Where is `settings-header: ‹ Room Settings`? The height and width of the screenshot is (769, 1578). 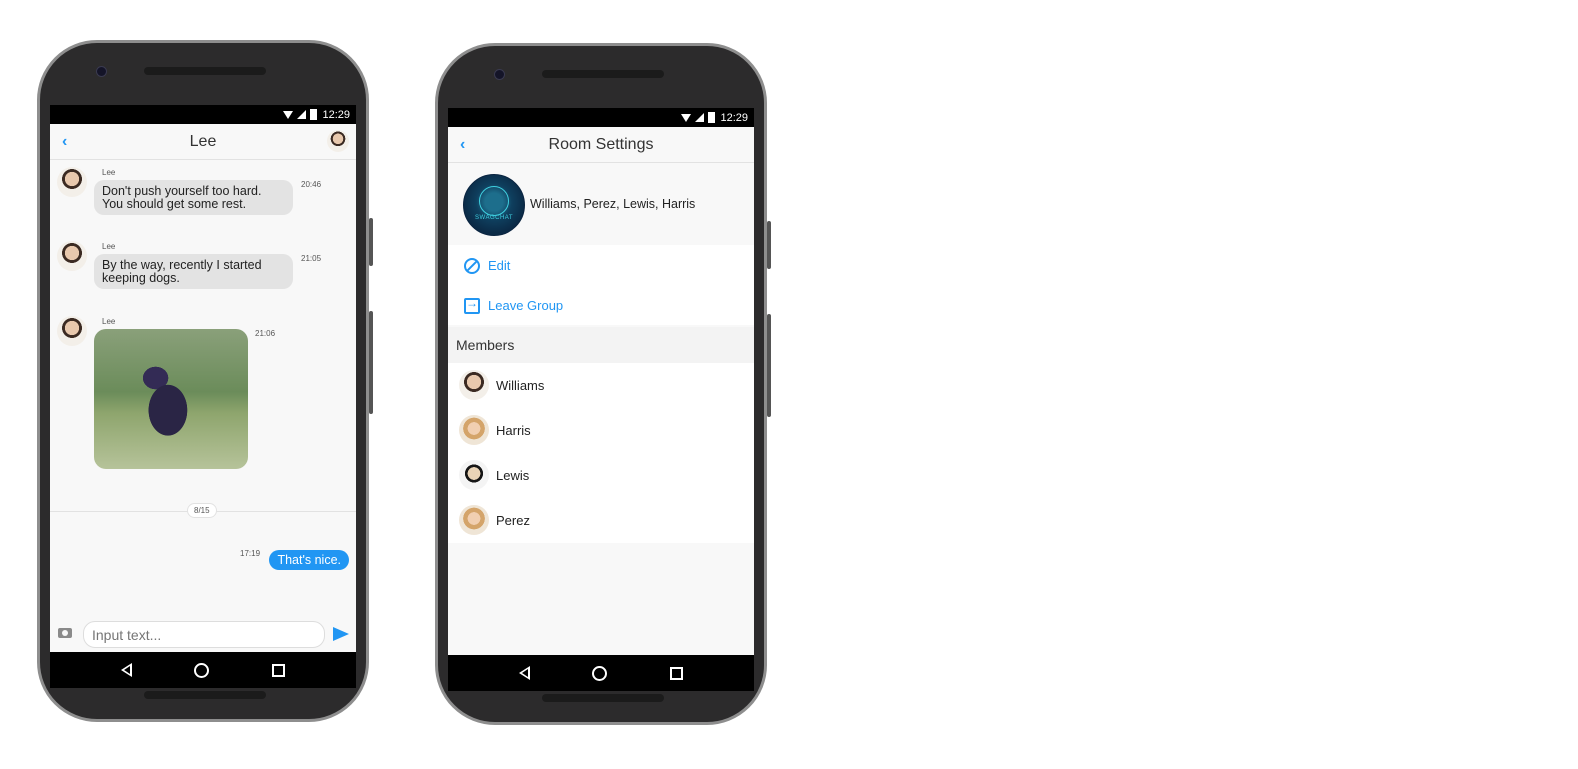 settings-header: ‹ Room Settings is located at coordinates (601, 145).